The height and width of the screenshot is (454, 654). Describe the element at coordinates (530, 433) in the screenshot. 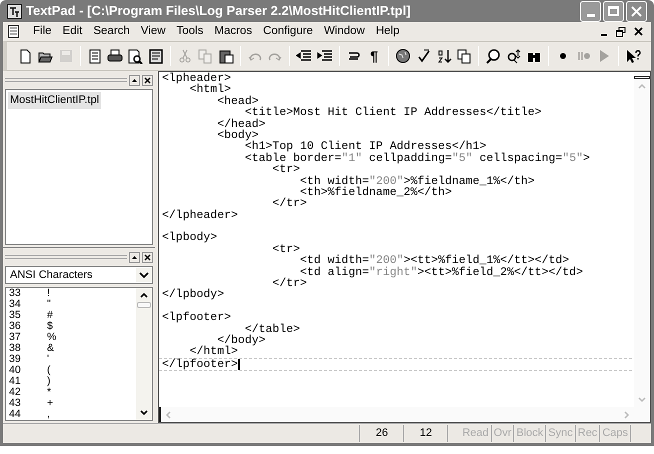

I see `status-indicator: Block` at that location.